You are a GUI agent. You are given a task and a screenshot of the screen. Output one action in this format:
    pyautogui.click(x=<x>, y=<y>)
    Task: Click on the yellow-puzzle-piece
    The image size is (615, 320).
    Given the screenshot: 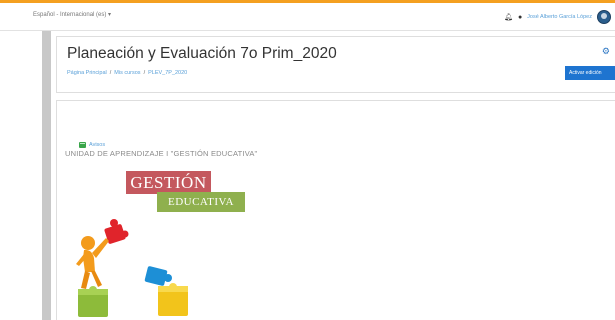 What is the action you would take?
    pyautogui.click(x=173, y=299)
    